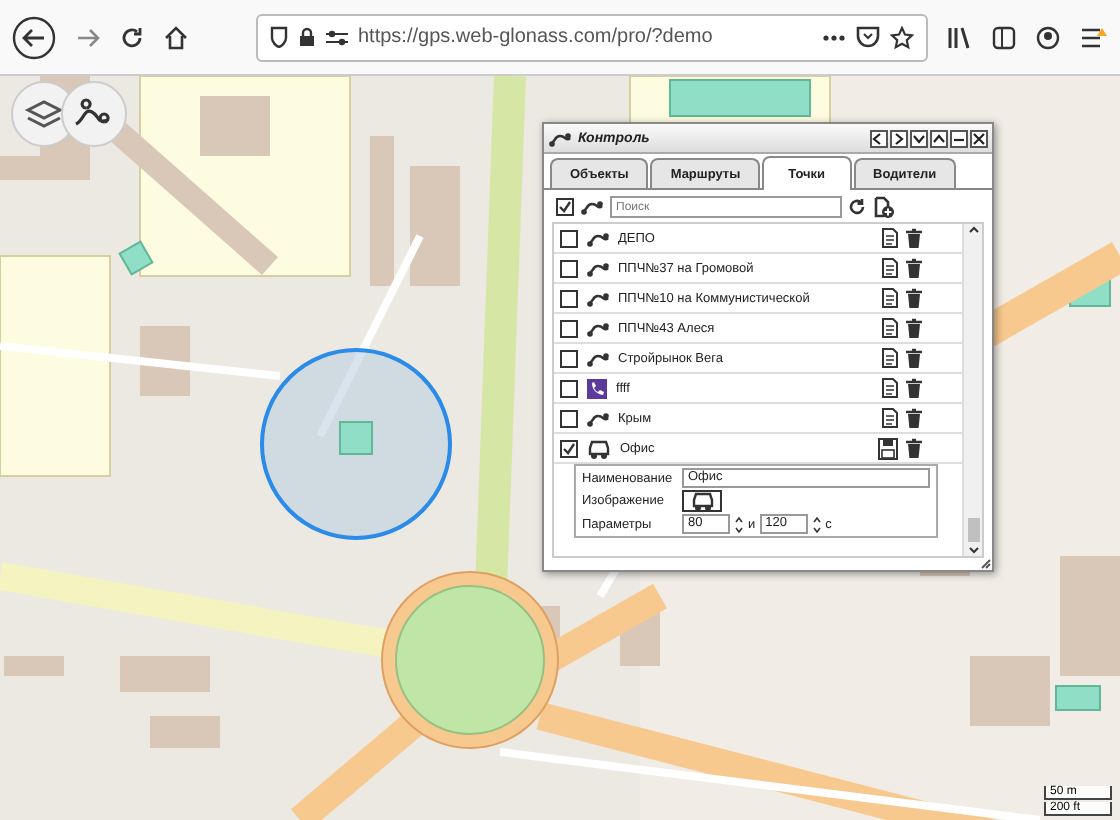  I want to click on scroll-thumb, so click(973, 530).